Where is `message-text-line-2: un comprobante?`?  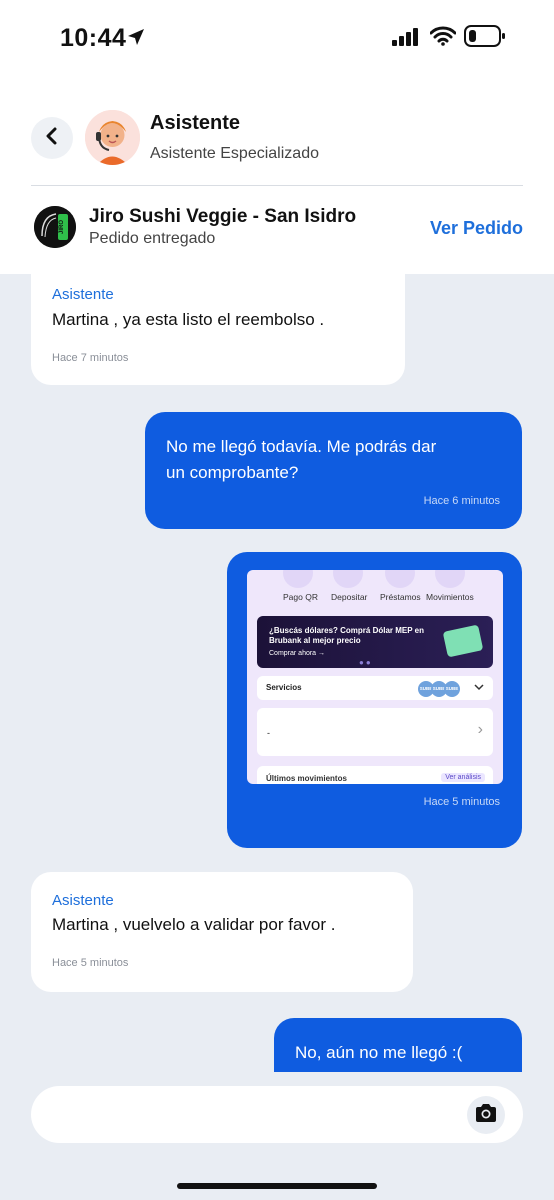 message-text-line-2: un comprobante? is located at coordinates (232, 472).